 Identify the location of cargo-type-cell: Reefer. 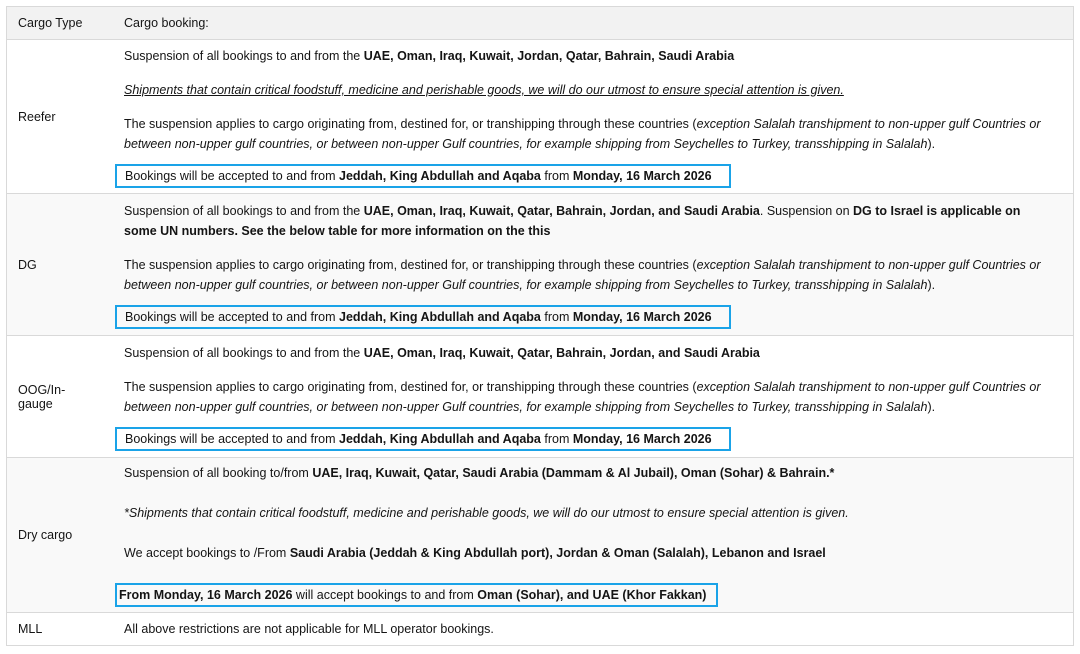
(60, 116).